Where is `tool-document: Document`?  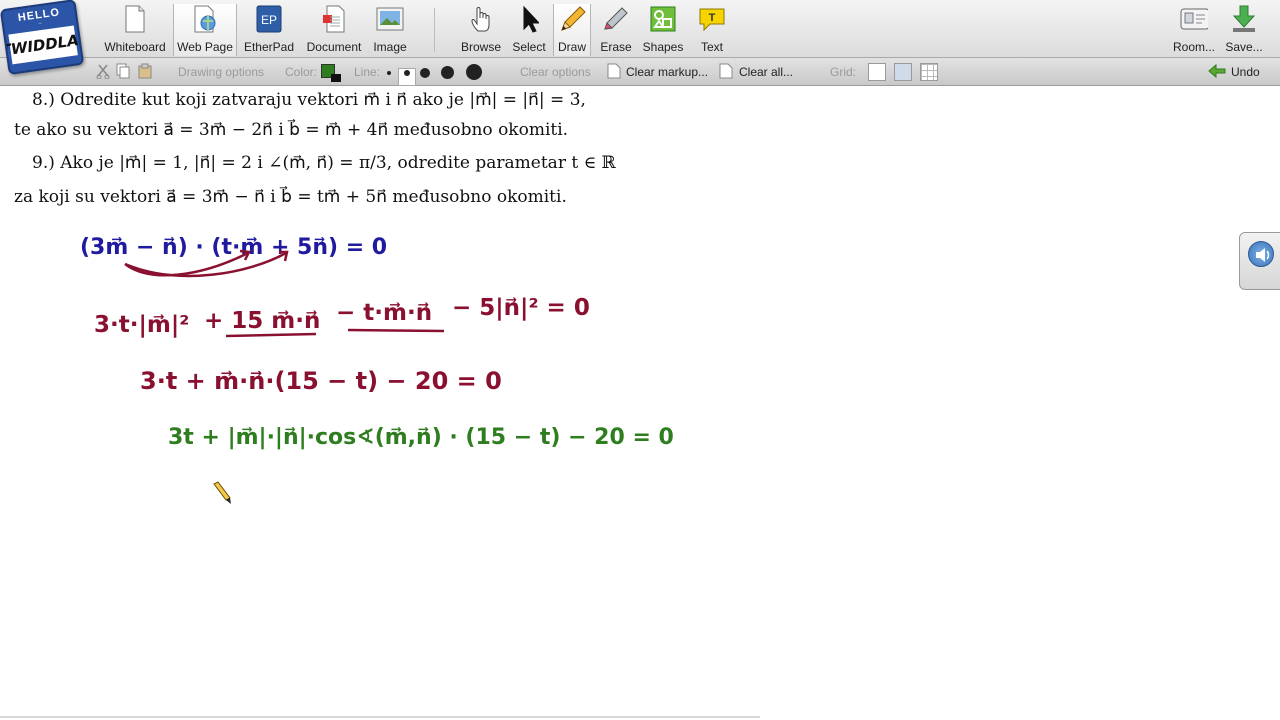 tool-document: Document is located at coordinates (334, 30).